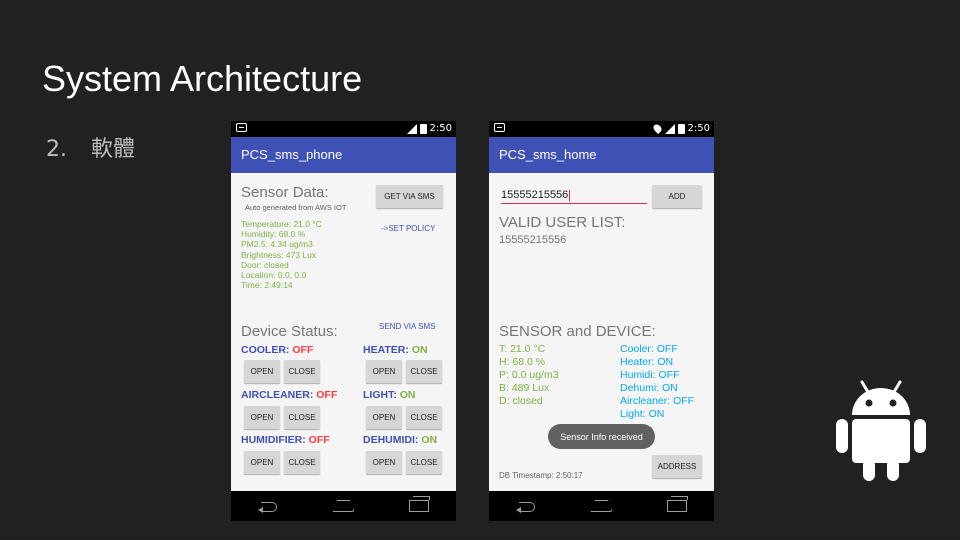  Describe the element at coordinates (649, 388) in the screenshot. I see `device-state-line: Dehumi: ON` at that location.